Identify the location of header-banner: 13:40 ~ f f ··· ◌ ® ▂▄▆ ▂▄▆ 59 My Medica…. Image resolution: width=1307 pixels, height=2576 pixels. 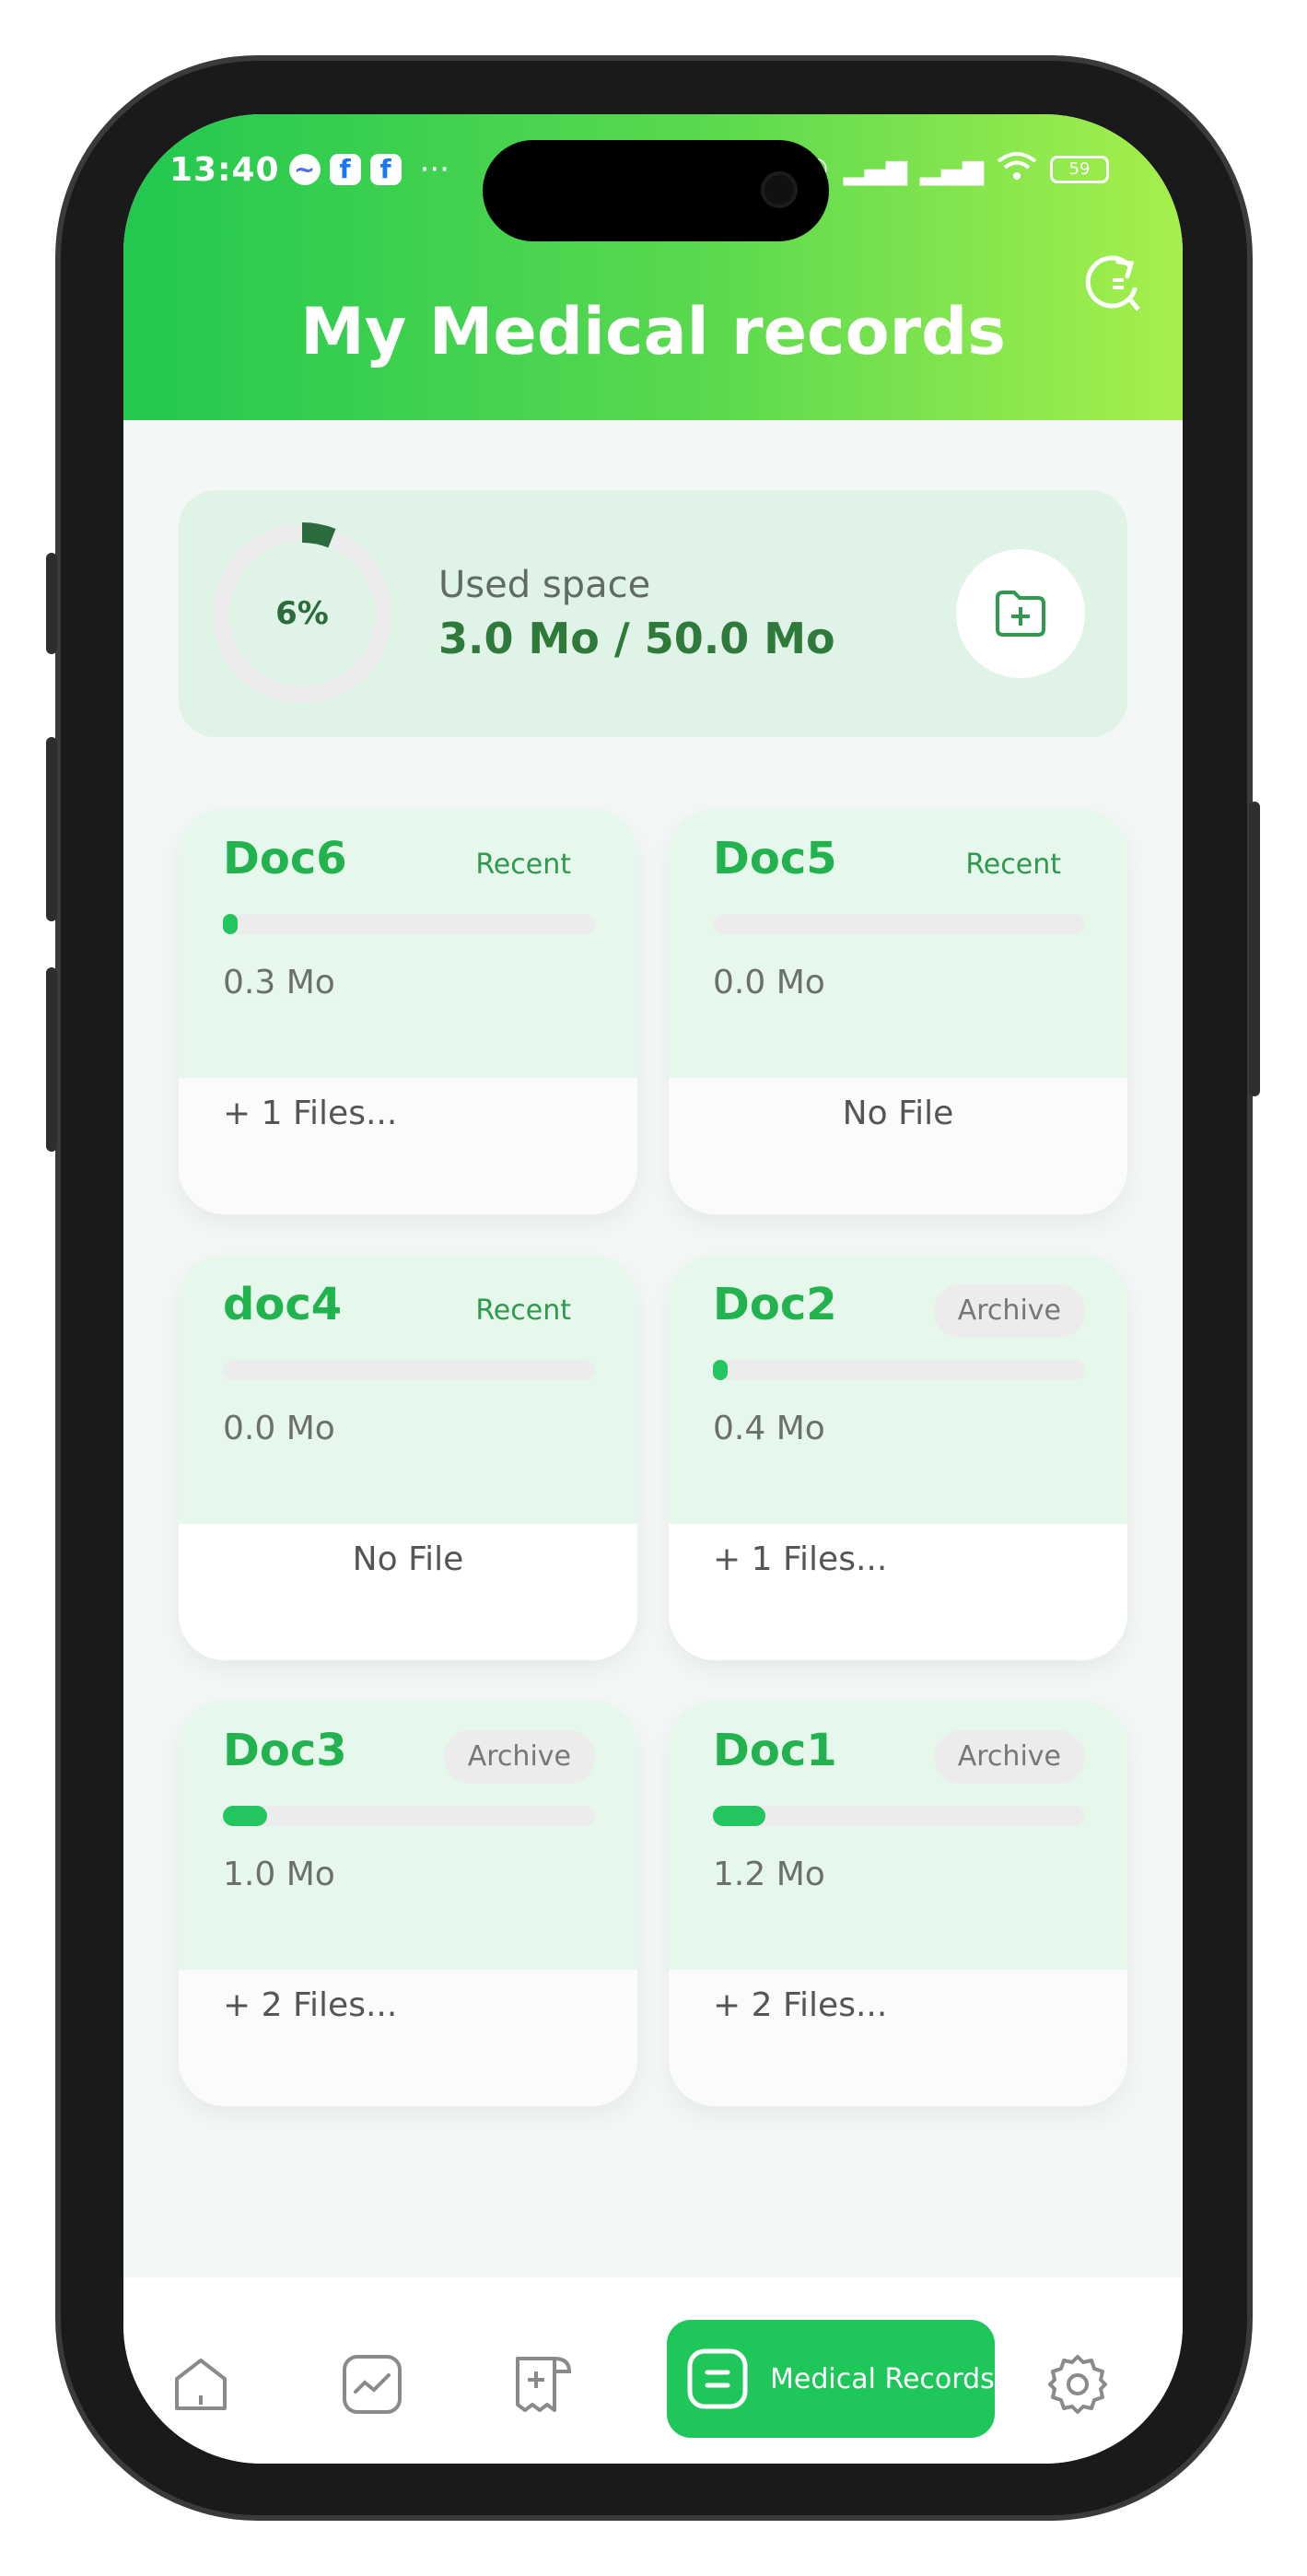
(653, 267).